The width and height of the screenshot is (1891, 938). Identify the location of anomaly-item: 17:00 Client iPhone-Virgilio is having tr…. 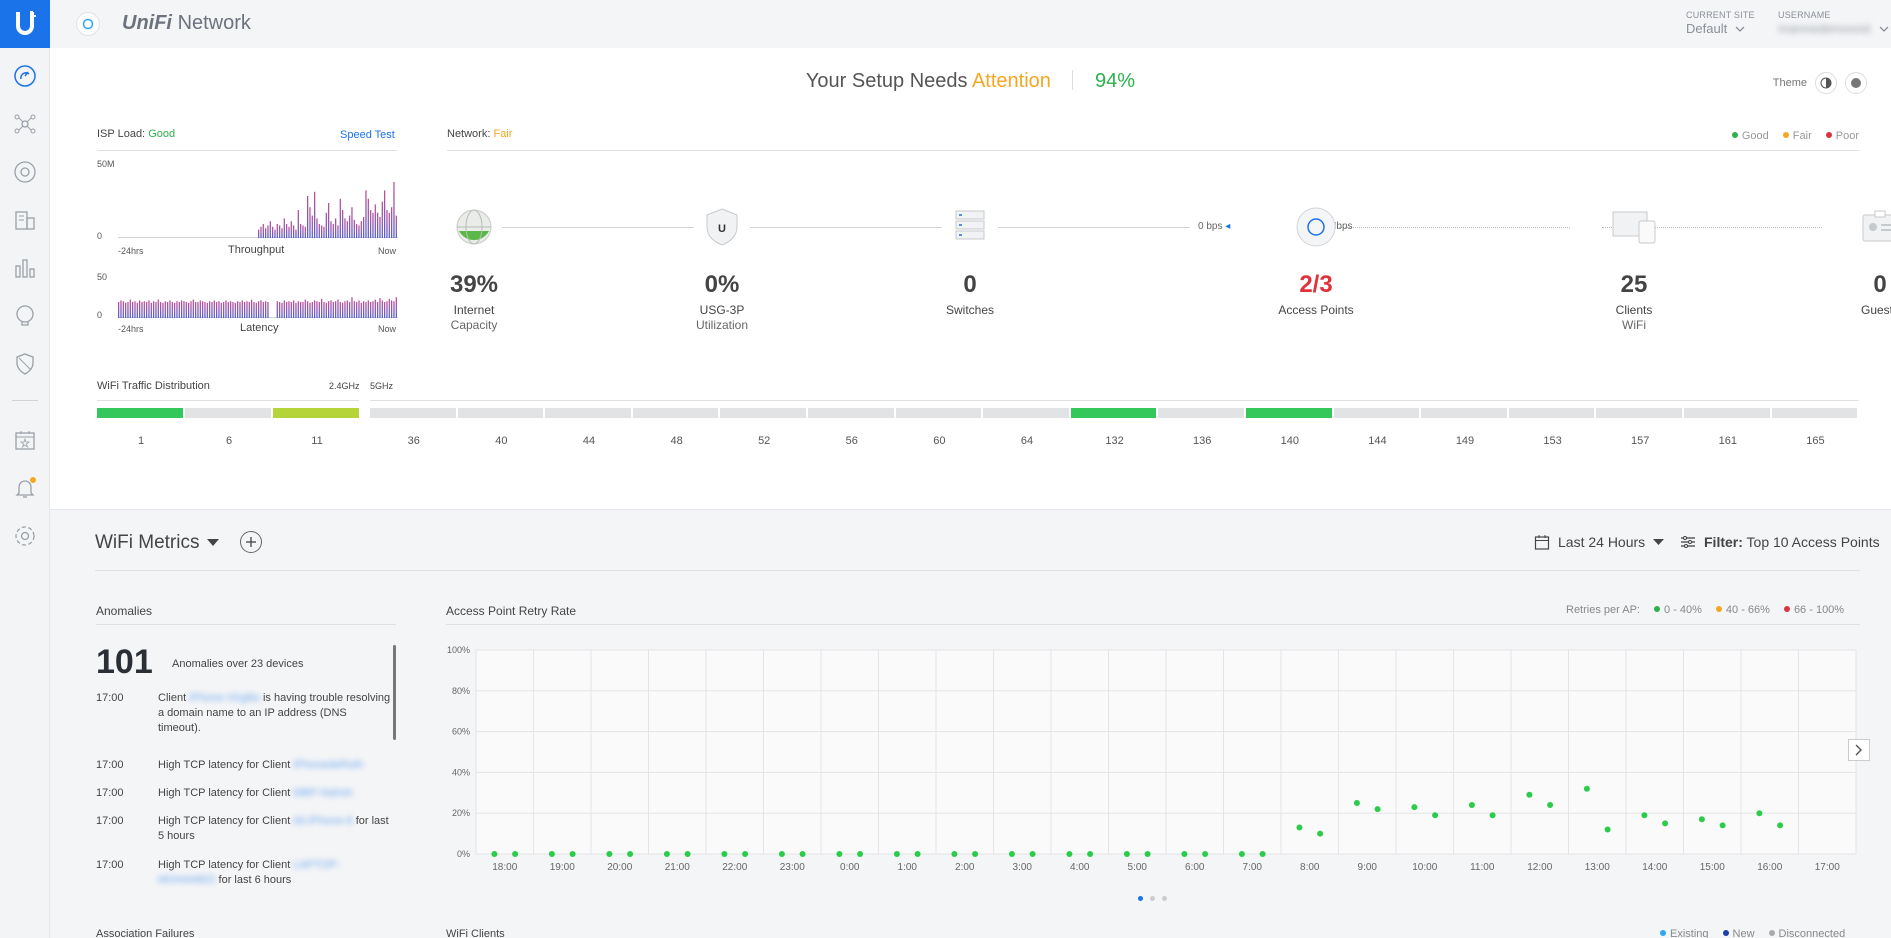
(244, 713).